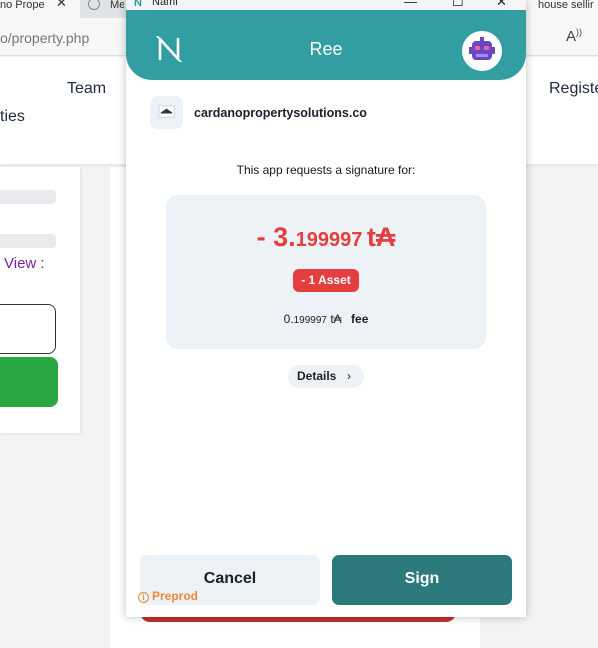 The width and height of the screenshot is (598, 648). What do you see at coordinates (329, 240) in the screenshot?
I see `amount-decimals: 199997` at bounding box center [329, 240].